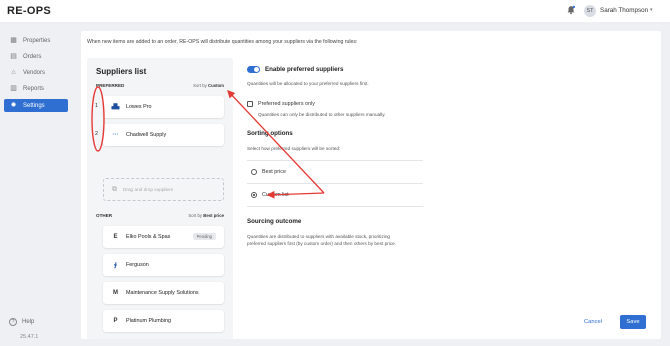 This screenshot has height=346, width=670. Describe the element at coordinates (590, 11) in the screenshot. I see `avatar: ST` at that location.